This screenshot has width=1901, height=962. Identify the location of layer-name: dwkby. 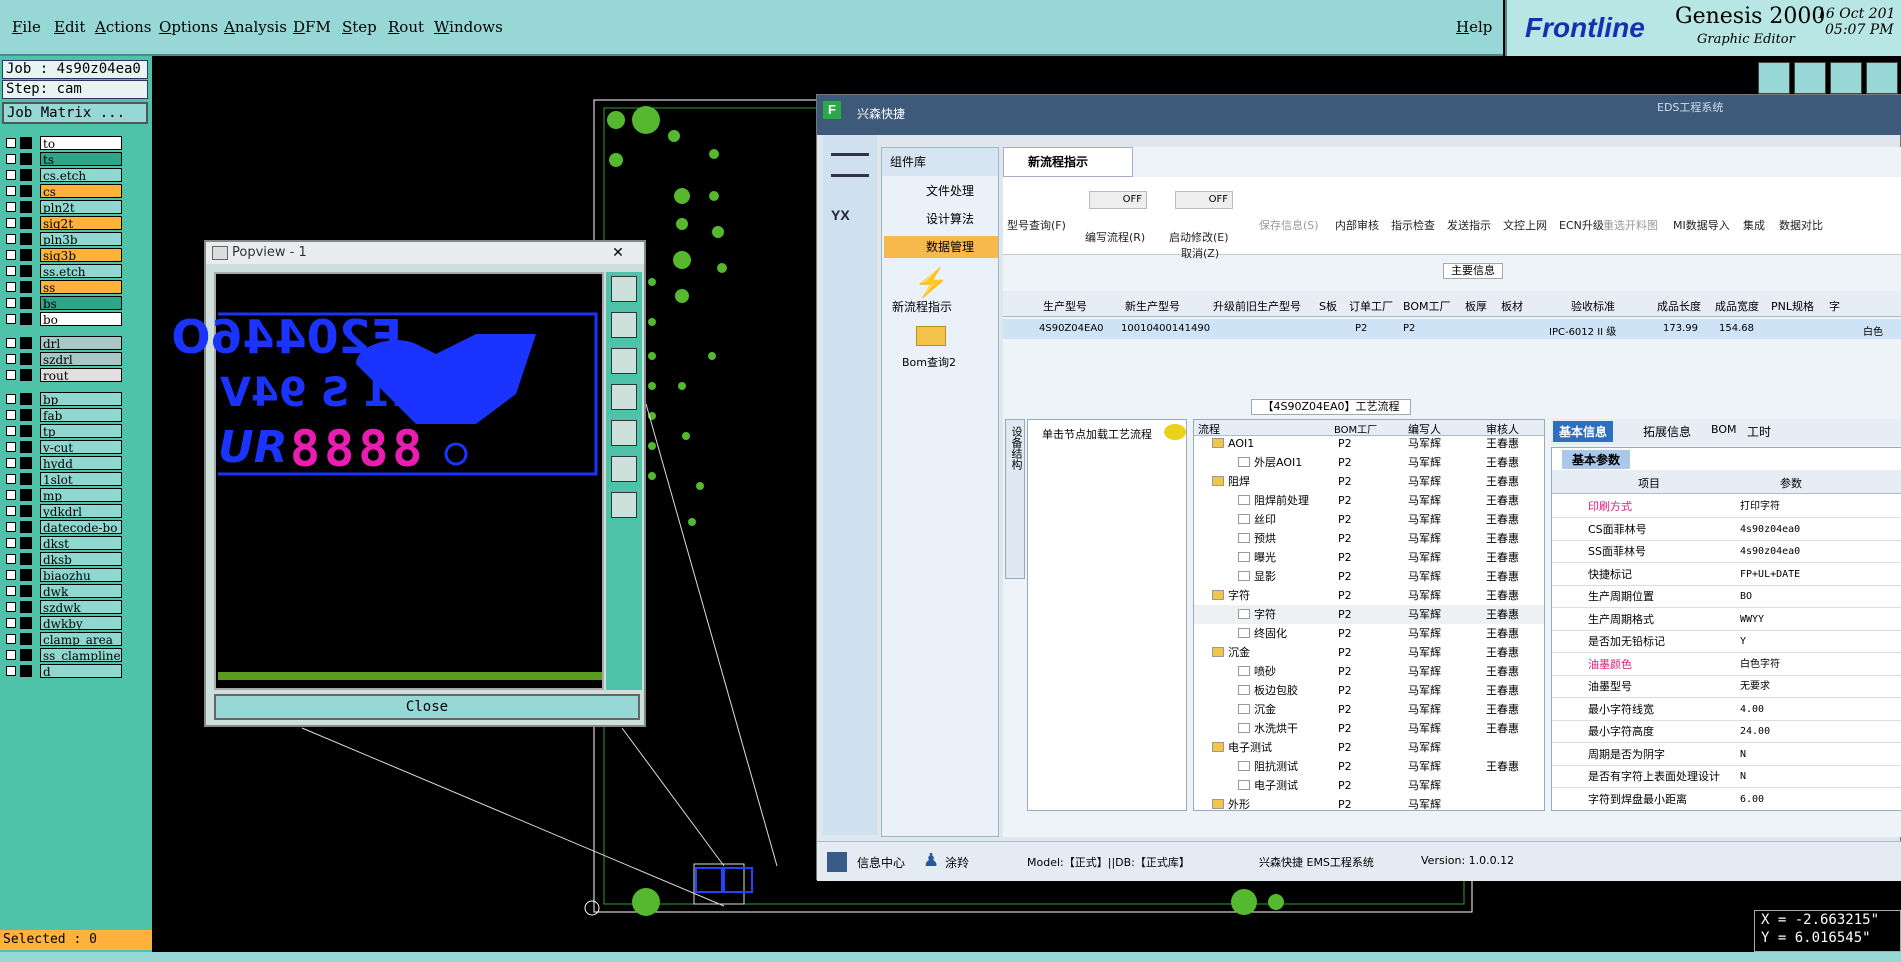
(81, 623).